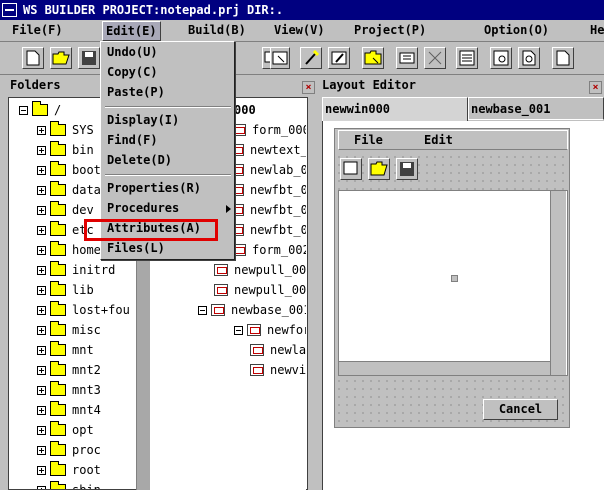  What do you see at coordinates (69, 410) in the screenshot?
I see `folder-tree-item: mnt4` at bounding box center [69, 410].